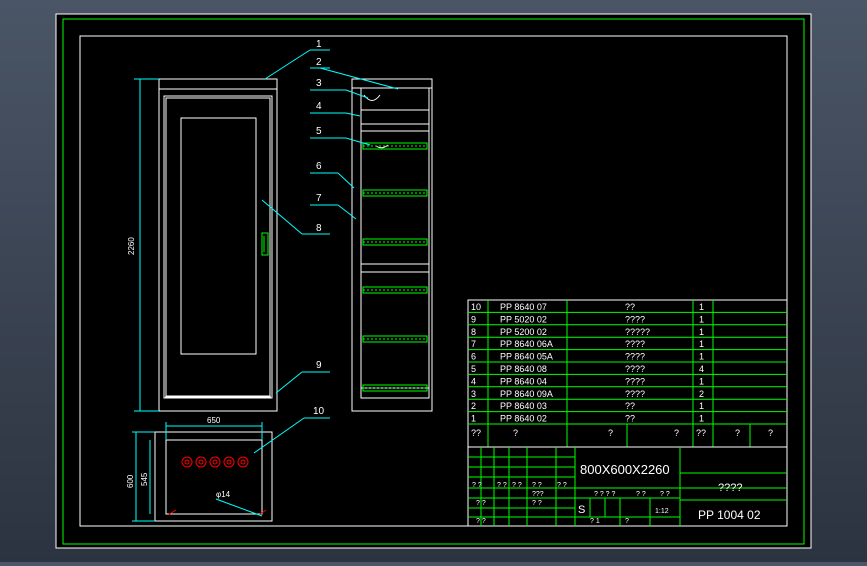 The height and width of the screenshot is (566, 867). I want to click on callout-1: 1, so click(319, 44).